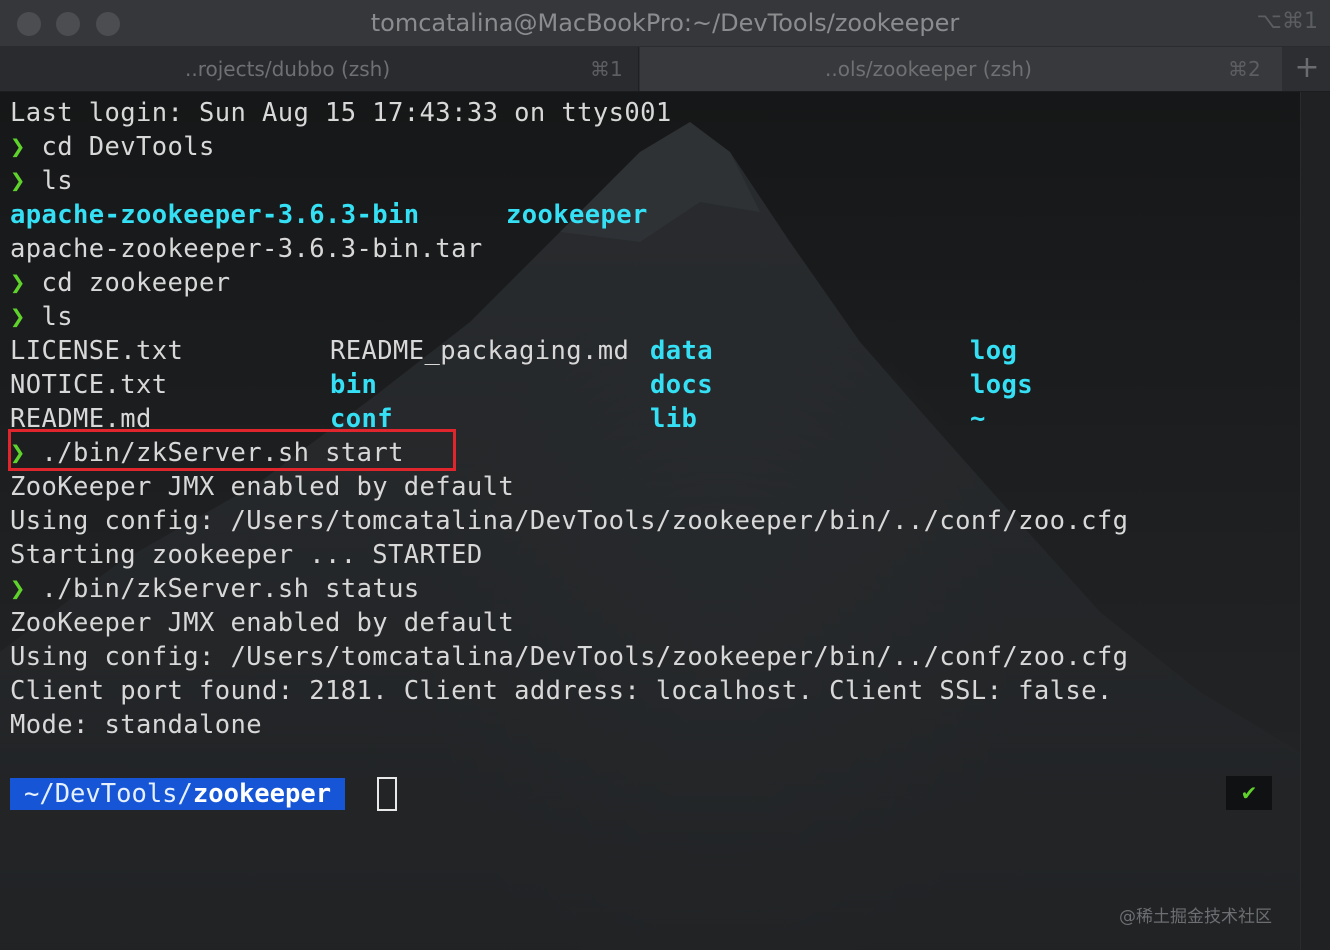  What do you see at coordinates (89, 385) in the screenshot?
I see `file-entry: NOTICE.txt` at bounding box center [89, 385].